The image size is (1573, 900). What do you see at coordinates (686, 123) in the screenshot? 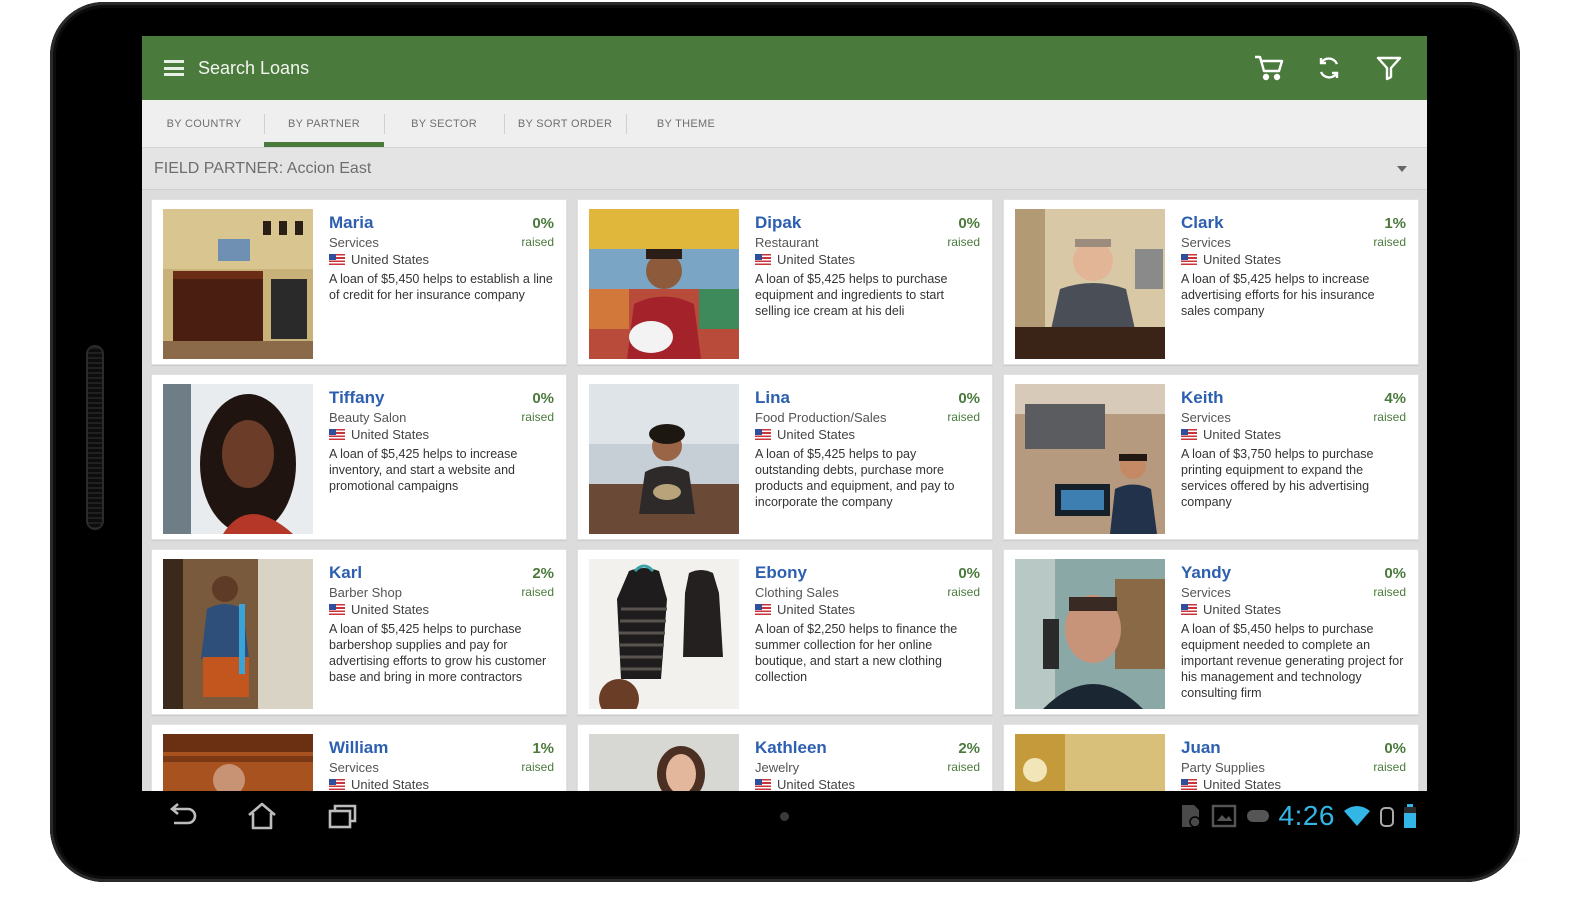
I see `tab-by-theme: BY THEME` at bounding box center [686, 123].